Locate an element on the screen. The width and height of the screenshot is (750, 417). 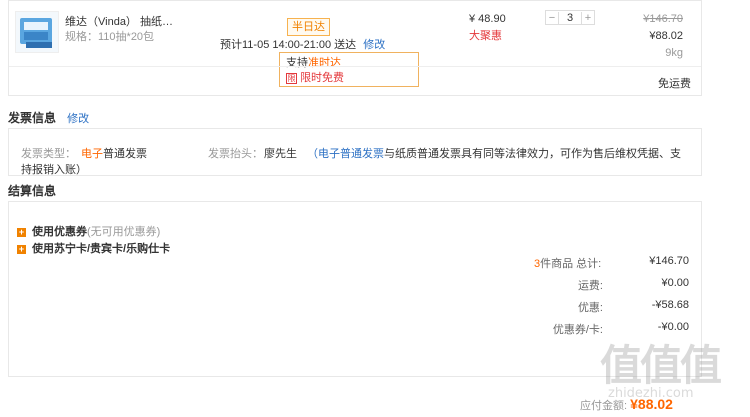
use-card-row: + 使用苏宁卡/贵宾卡/乐购仕卡 is located at coordinates (93, 248).